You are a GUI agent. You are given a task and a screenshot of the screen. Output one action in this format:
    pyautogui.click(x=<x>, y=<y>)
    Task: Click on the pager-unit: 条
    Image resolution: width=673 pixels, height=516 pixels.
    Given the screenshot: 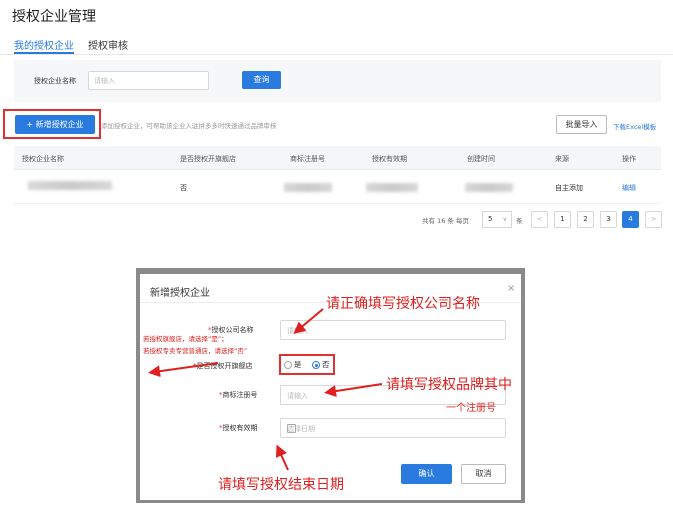 What is the action you would take?
    pyautogui.click(x=519, y=221)
    